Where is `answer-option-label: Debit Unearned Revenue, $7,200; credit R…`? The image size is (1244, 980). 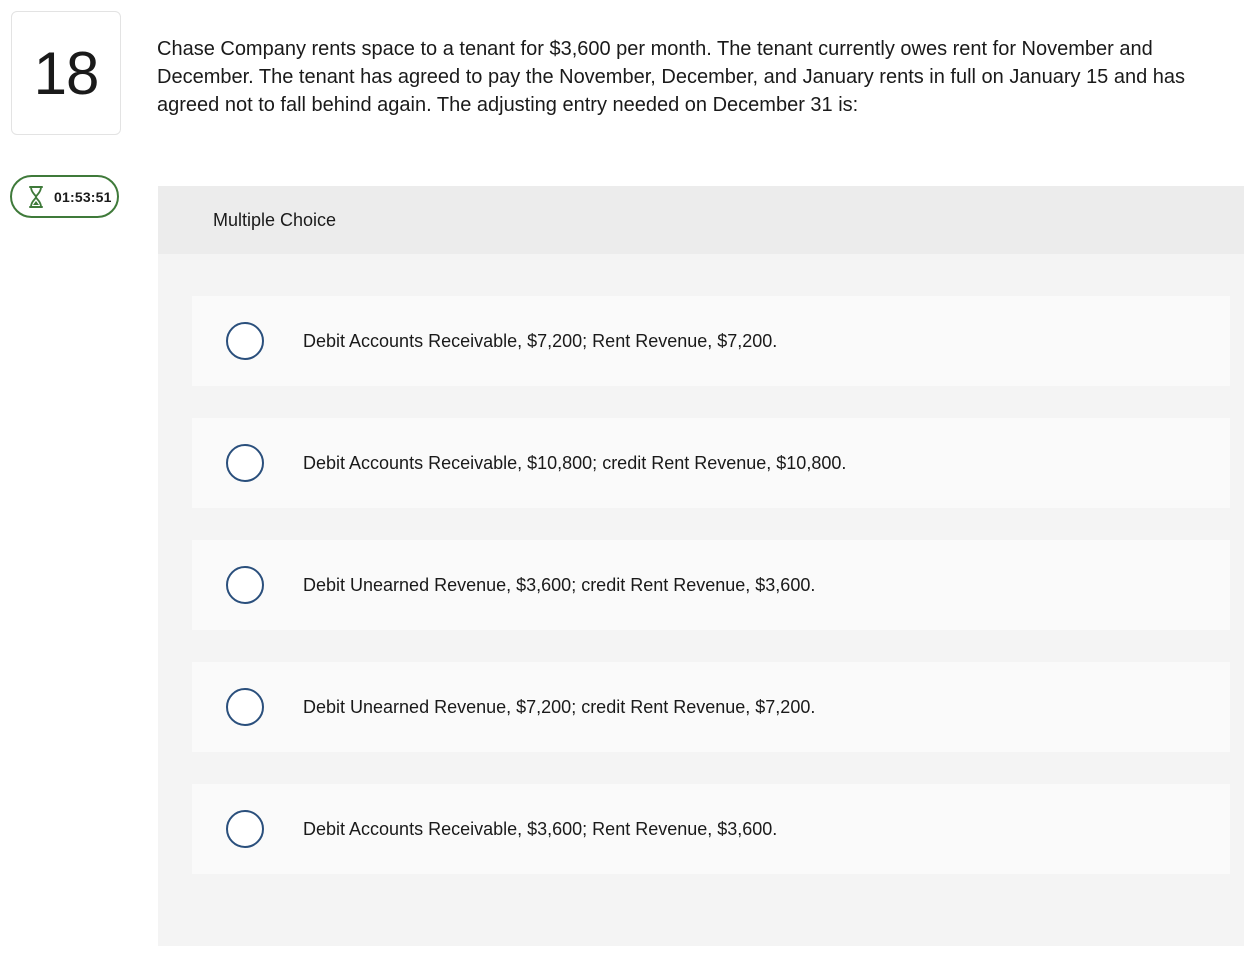 answer-option-label: Debit Unearned Revenue, $7,200; credit R… is located at coordinates (559, 706).